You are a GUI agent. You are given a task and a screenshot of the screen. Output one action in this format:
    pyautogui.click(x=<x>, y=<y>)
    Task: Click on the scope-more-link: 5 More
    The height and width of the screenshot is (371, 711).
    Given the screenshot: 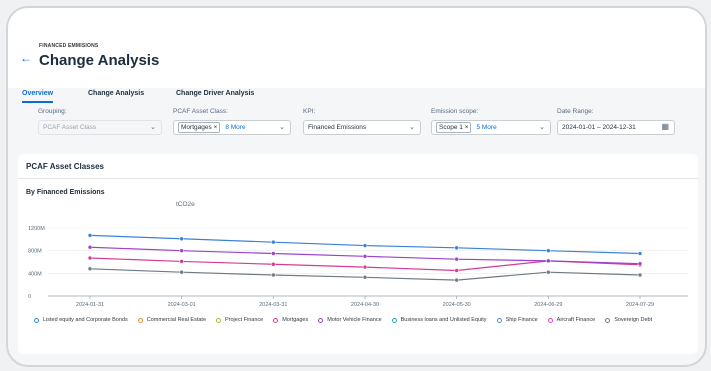 What is the action you would take?
    pyautogui.click(x=486, y=127)
    